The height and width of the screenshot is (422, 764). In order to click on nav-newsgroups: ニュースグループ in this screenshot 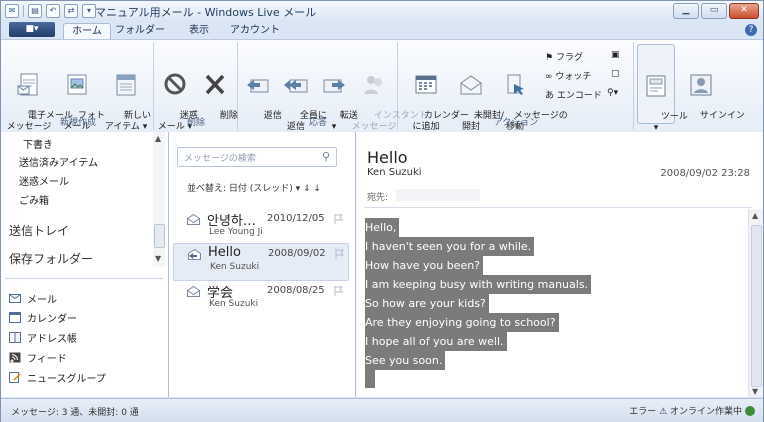, I will do `click(57, 377)`.